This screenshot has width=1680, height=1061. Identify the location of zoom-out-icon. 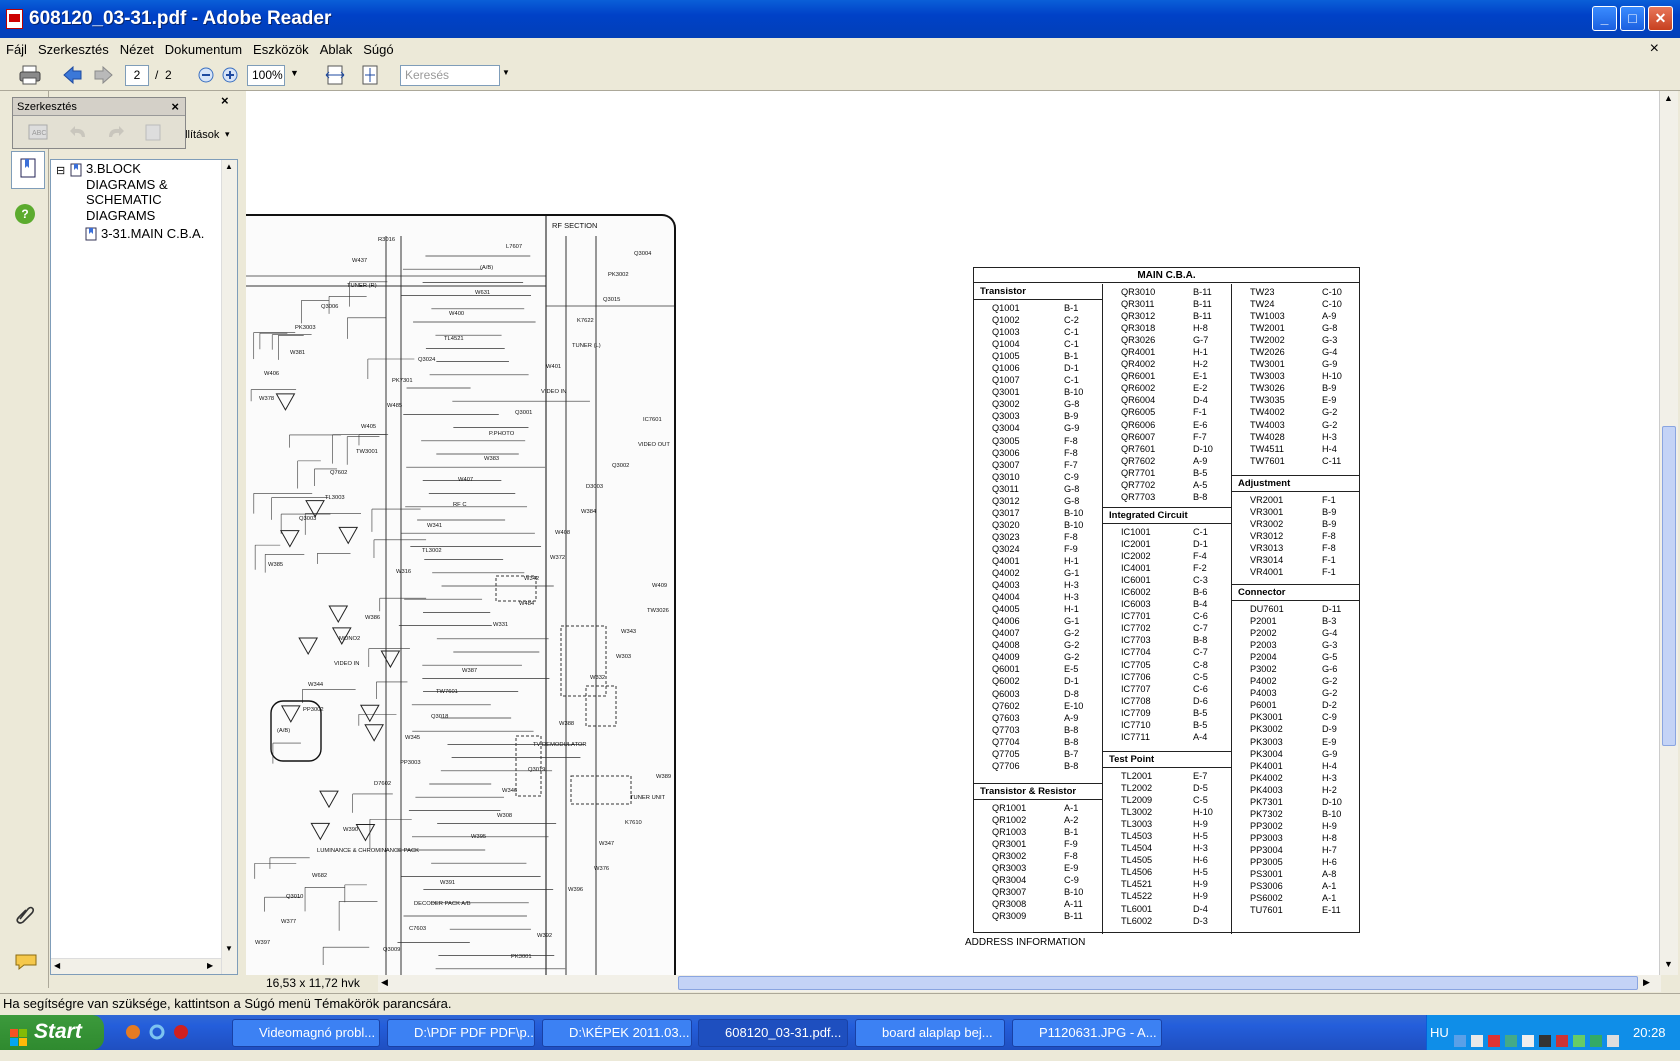
(206, 76).